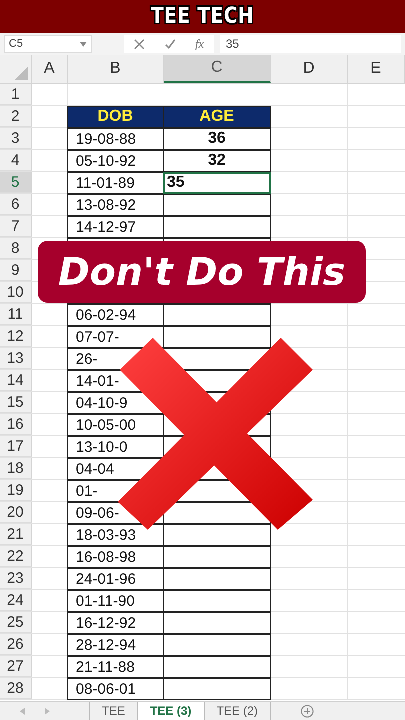 This screenshot has width=405, height=720. Describe the element at coordinates (217, 139) in the screenshot. I see `table-cell: 36` at that location.